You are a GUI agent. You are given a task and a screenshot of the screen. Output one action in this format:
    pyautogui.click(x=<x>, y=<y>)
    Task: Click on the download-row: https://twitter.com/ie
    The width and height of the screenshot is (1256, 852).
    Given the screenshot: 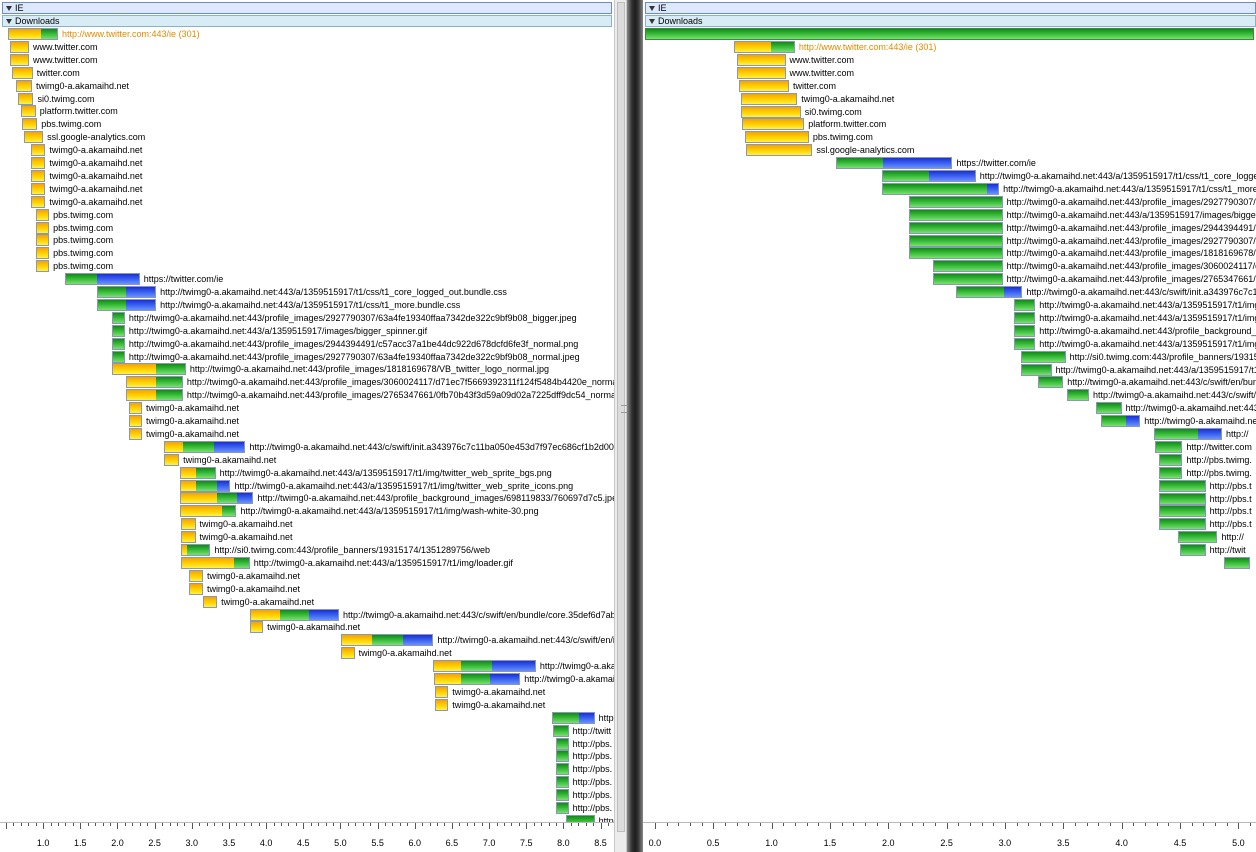 What is the action you would take?
    pyautogui.click(x=307, y=279)
    